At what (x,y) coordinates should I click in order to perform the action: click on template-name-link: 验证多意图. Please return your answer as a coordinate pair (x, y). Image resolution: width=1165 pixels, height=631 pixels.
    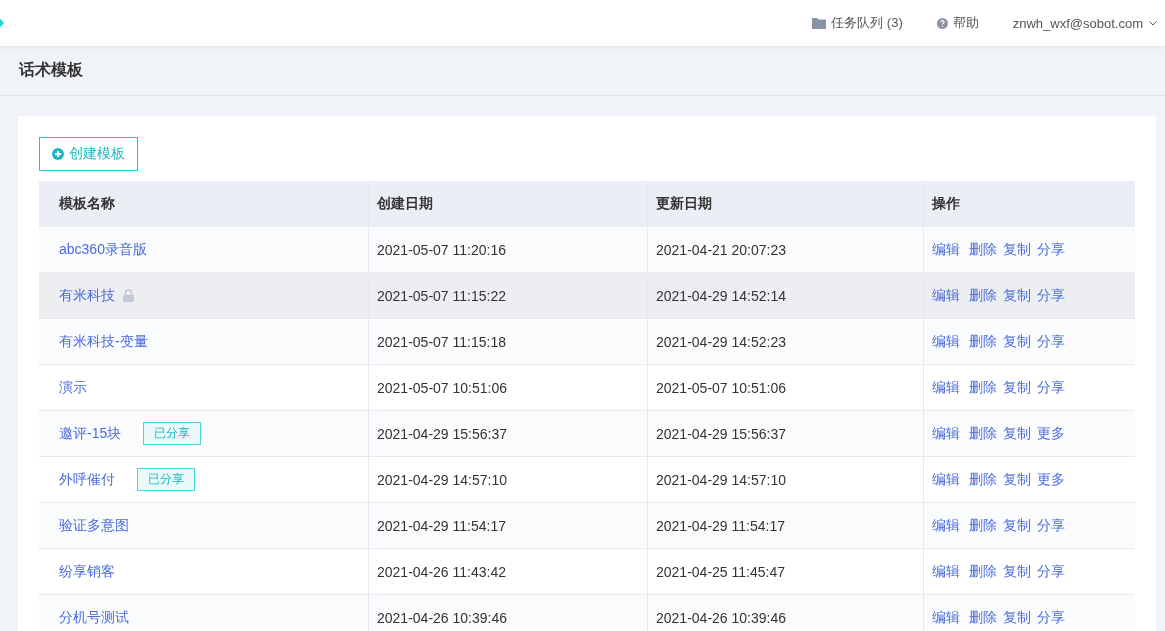
    Looking at the image, I should click on (94, 525).